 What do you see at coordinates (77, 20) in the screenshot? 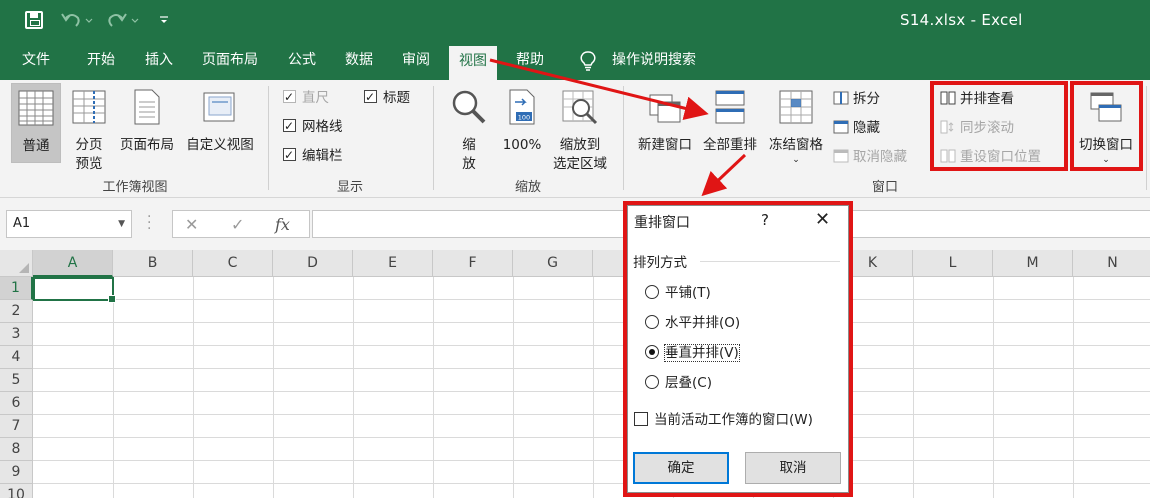
I see `undo-icon` at bounding box center [77, 20].